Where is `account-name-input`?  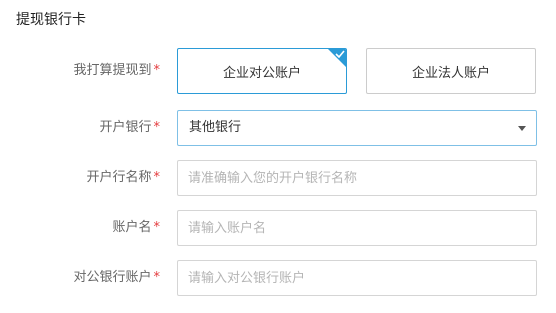
account-name-input is located at coordinates (357, 228).